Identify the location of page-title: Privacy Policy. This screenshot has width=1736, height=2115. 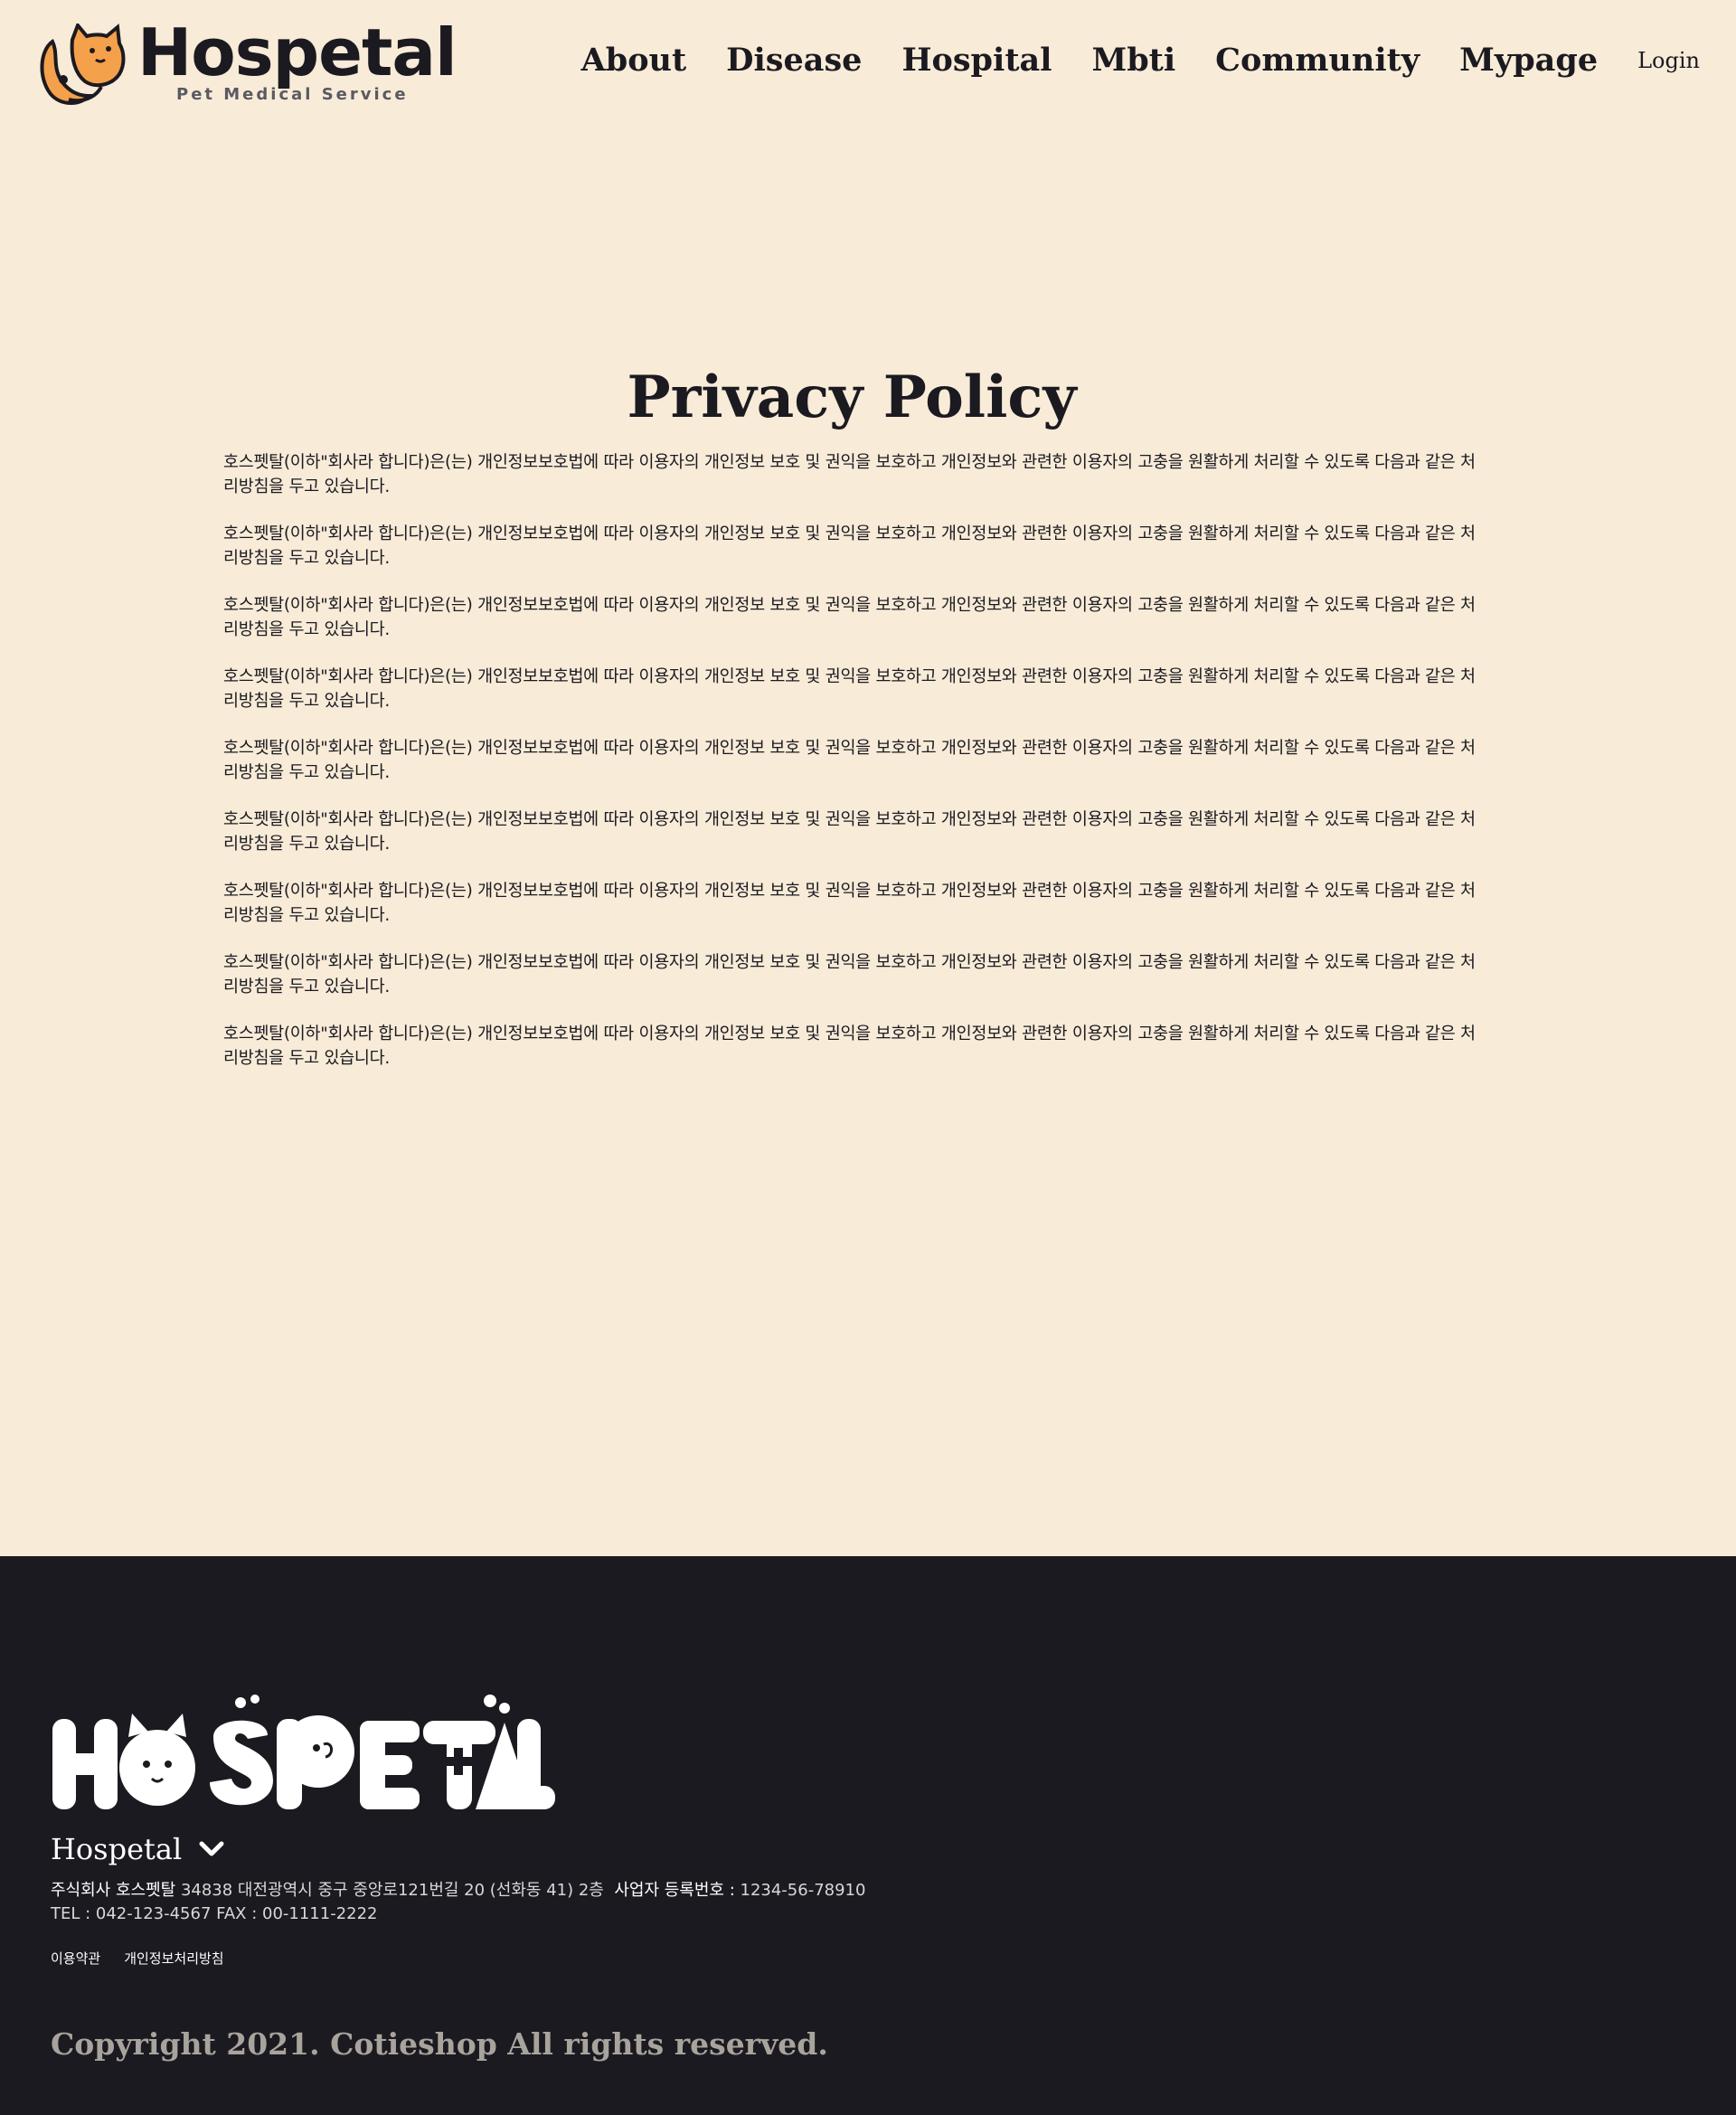
(852, 397).